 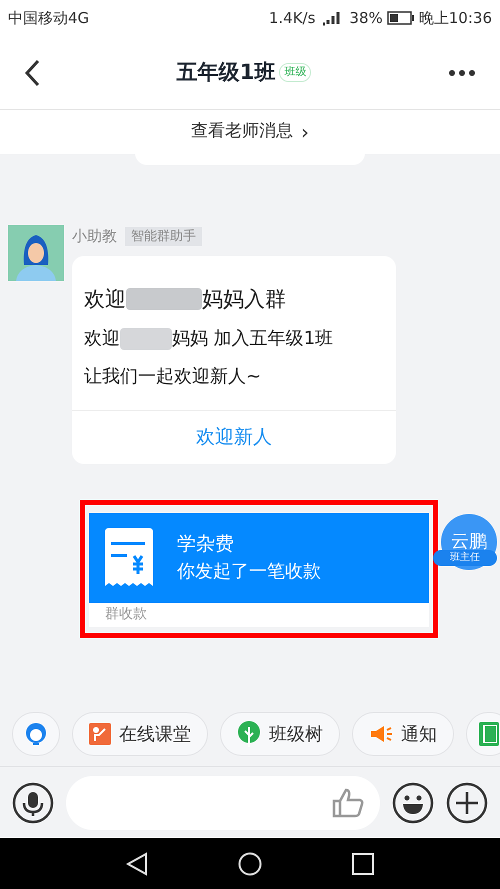 I want to click on clock: 晚上10:36, so click(x=455, y=18).